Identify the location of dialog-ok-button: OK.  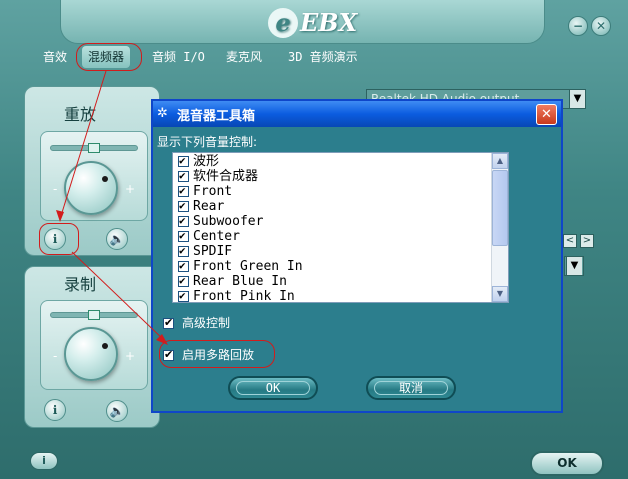
(273, 388).